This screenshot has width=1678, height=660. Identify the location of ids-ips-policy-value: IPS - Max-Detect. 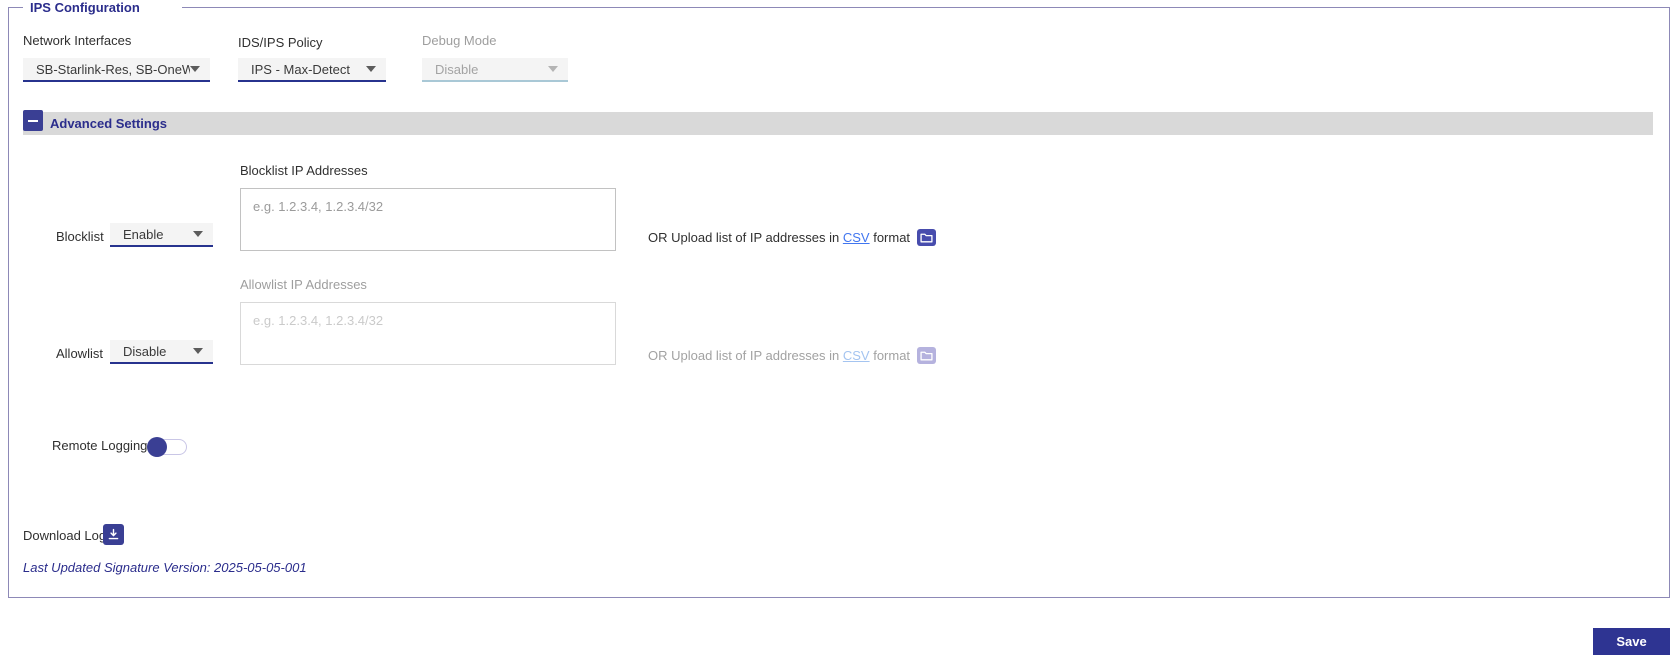
(300, 69).